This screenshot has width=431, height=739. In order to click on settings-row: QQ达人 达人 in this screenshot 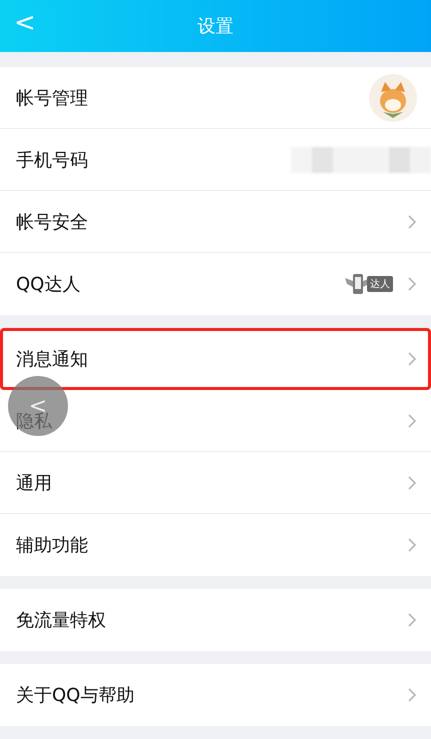, I will do `click(215, 284)`.